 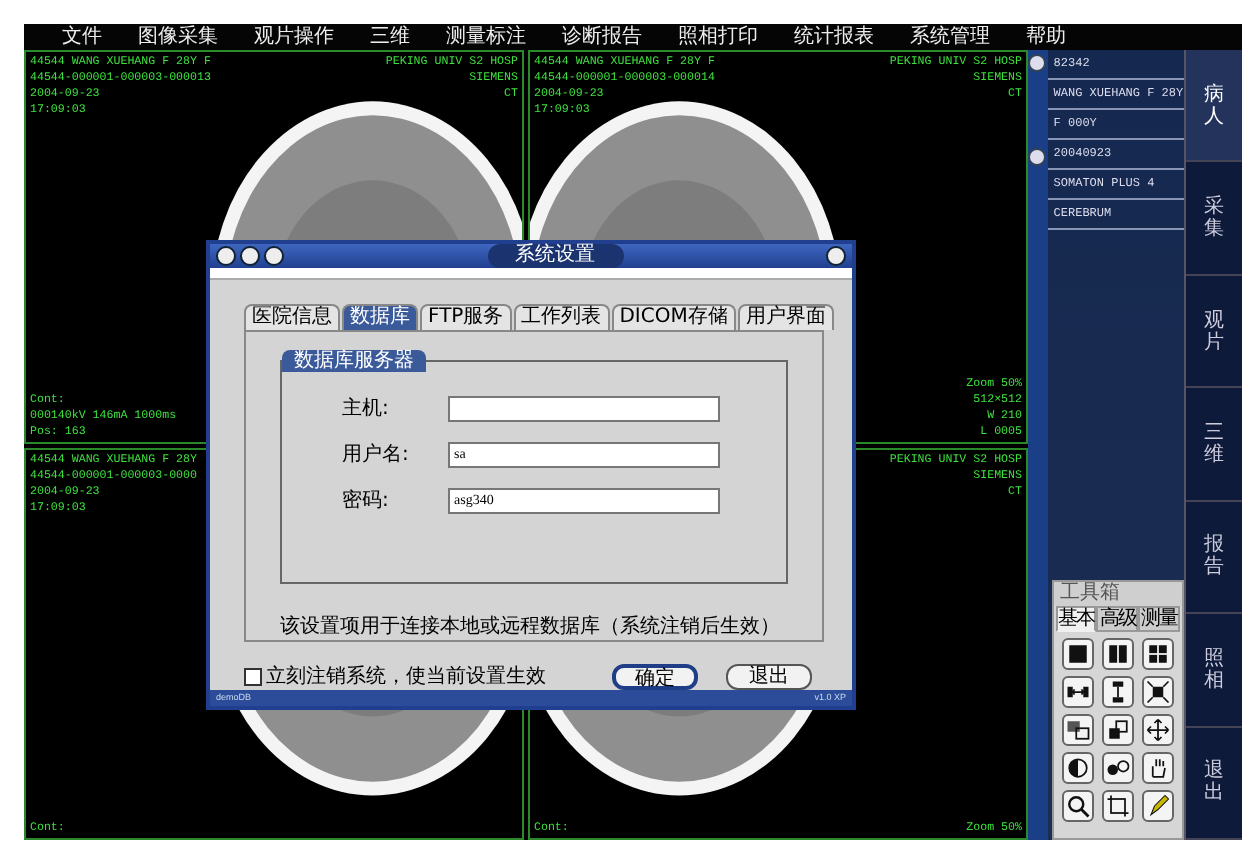 I want to click on field-label: 密码:, so click(x=365, y=500).